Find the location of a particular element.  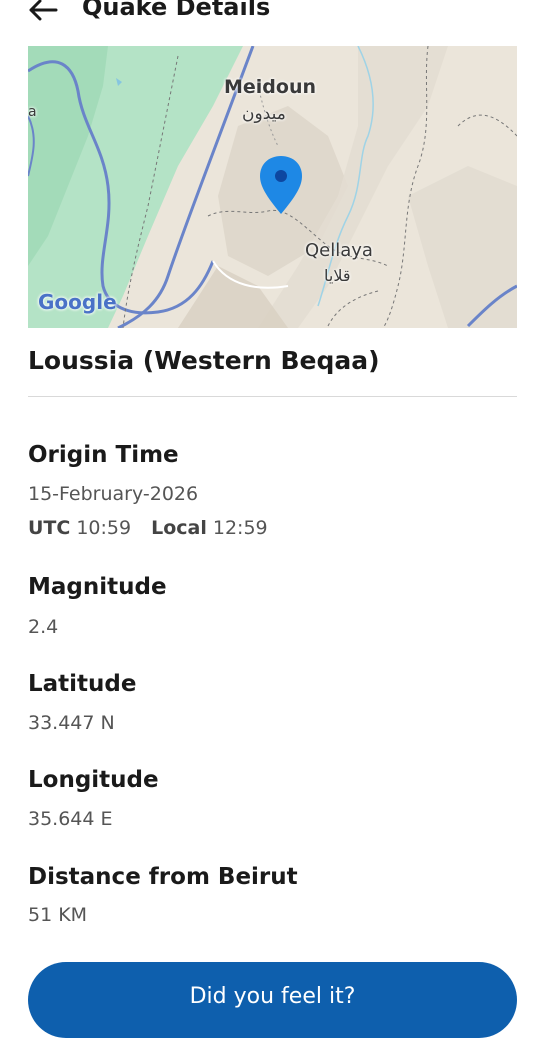

origin-time-label: Origin Time is located at coordinates (103, 455).